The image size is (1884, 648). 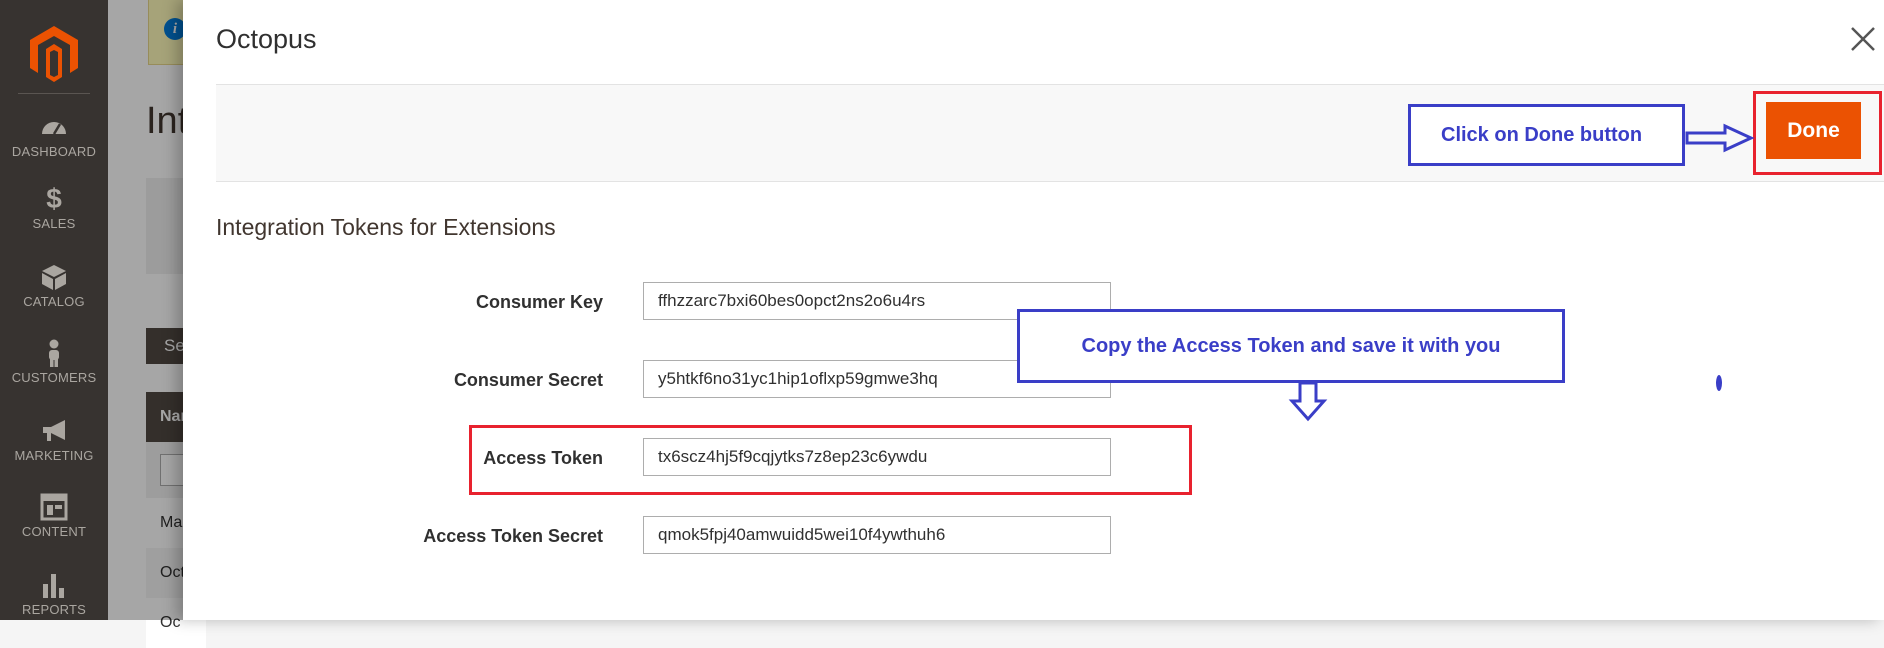 I want to click on person-icon, so click(x=54, y=353).